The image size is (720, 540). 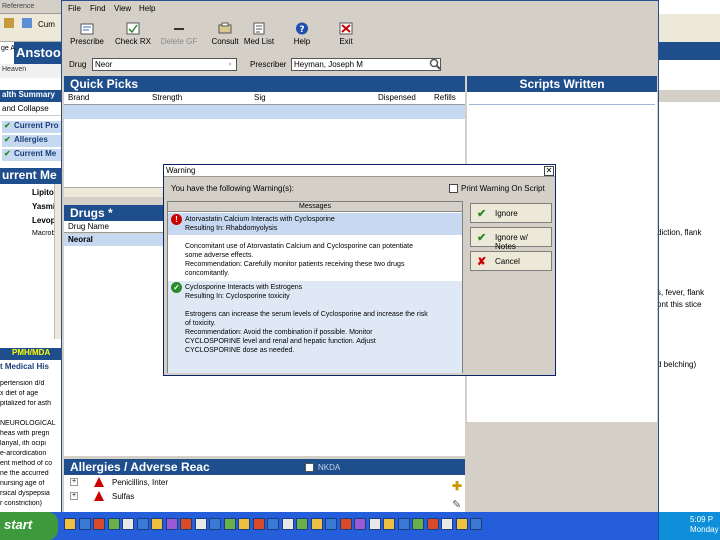 I want to click on scripts-written-divider, so click(x=562, y=104).